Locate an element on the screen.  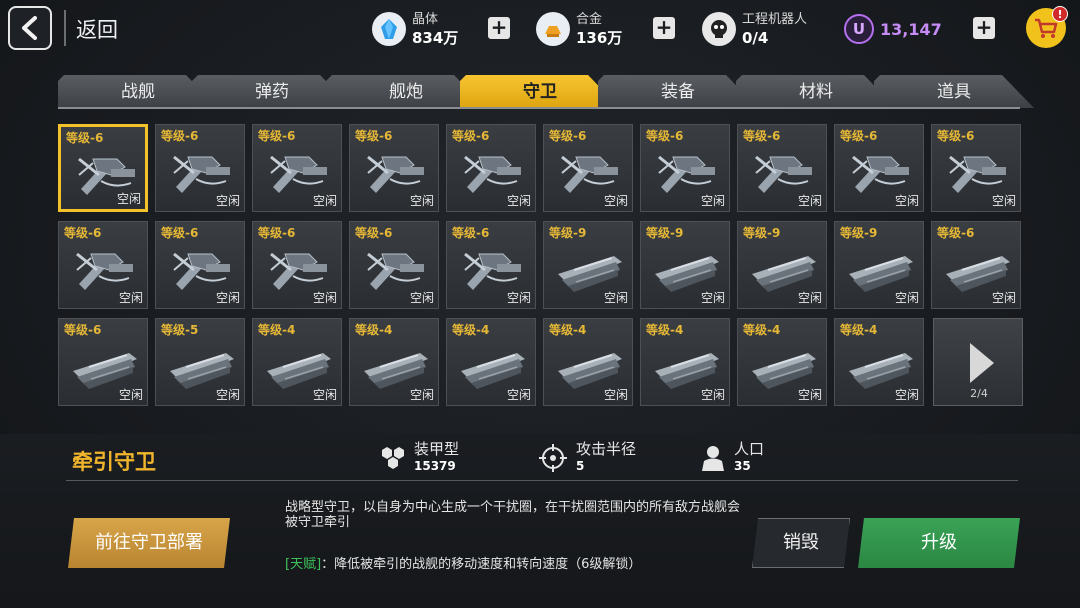
go-guard-deploy-button: 前往守卫部署 is located at coordinates (149, 543).